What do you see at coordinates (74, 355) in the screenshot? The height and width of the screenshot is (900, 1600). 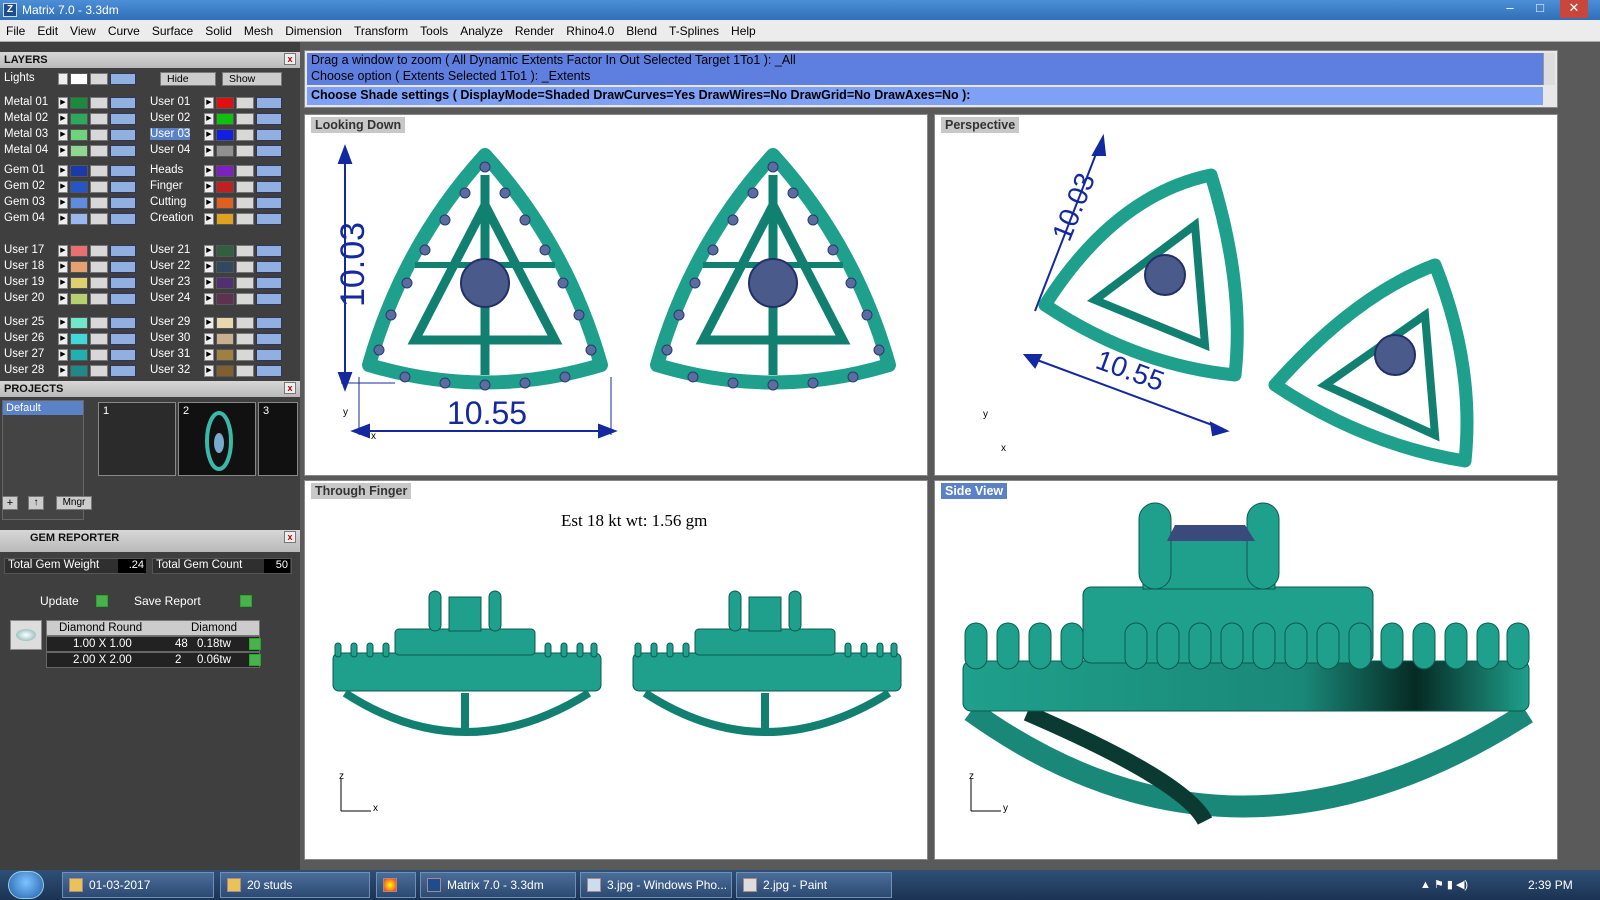 I see `layer-row: User 27 ▶` at bounding box center [74, 355].